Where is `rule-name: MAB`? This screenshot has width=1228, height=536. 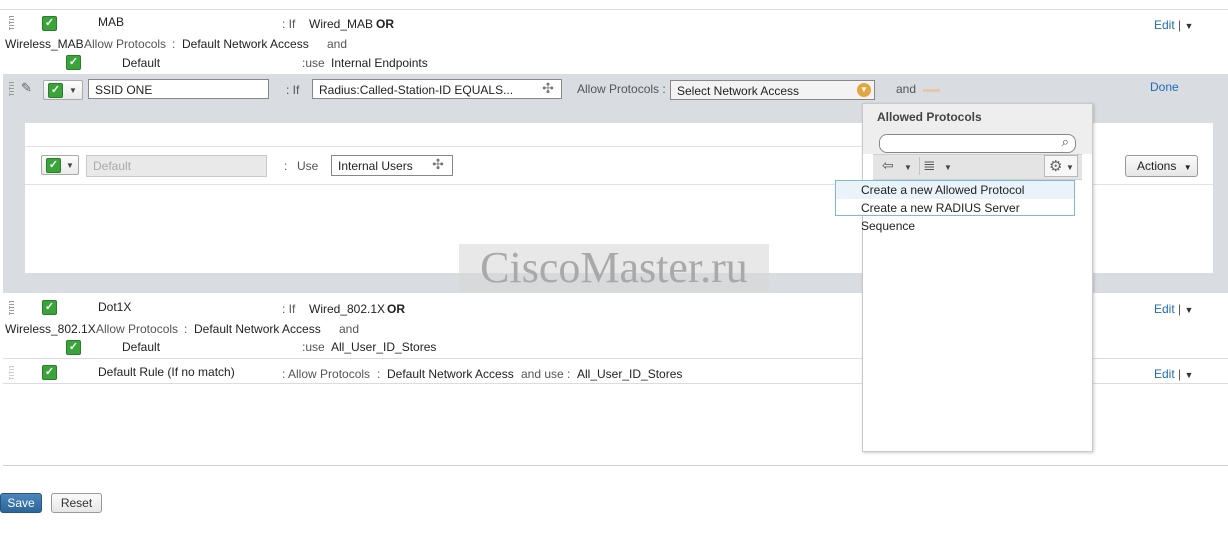
rule-name: MAB is located at coordinates (111, 22).